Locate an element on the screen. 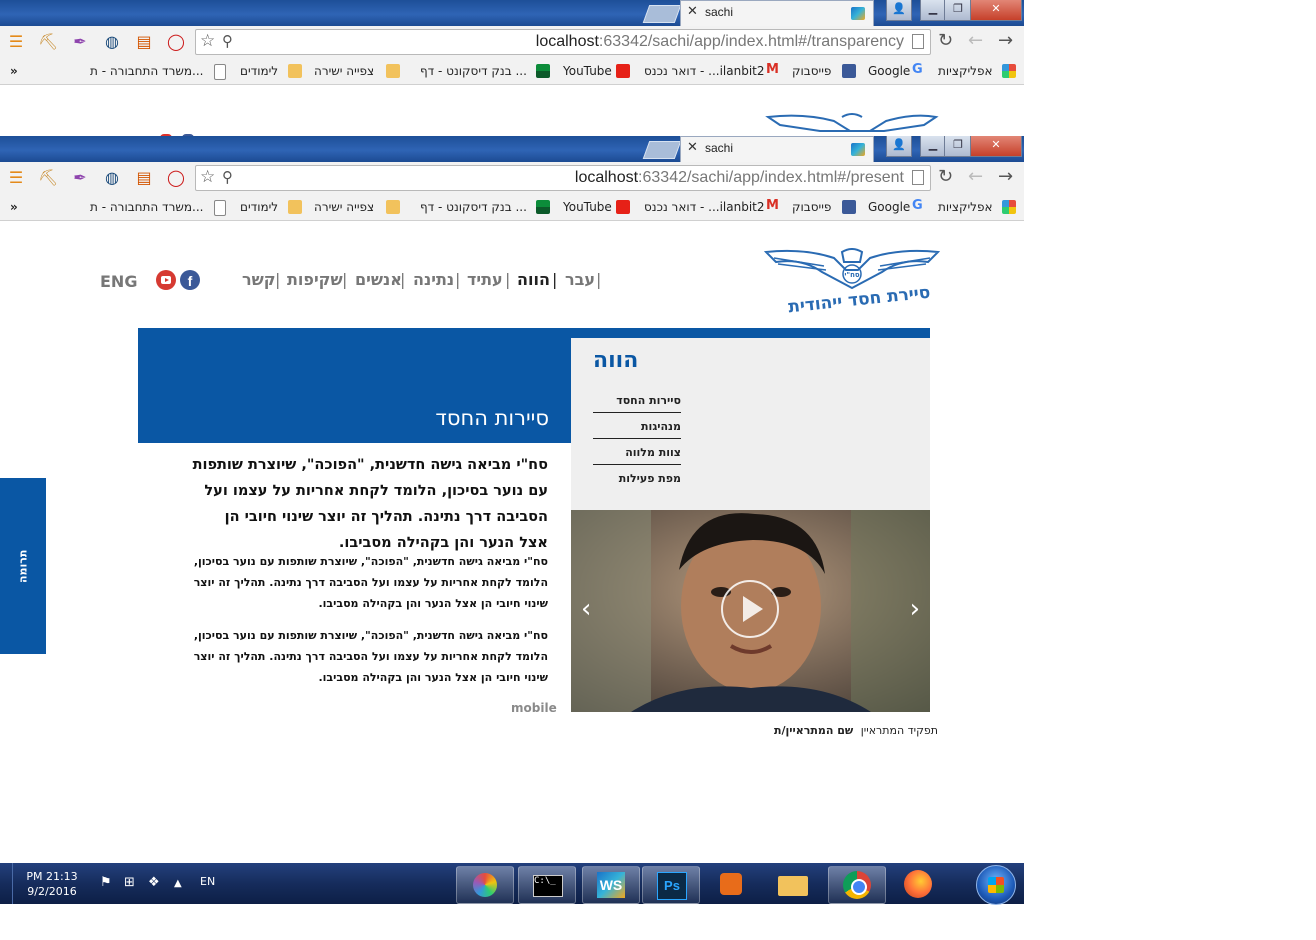 Image resolution: width=1316 pixels, height=940 pixels. mobile-label: mobile is located at coordinates (534, 708).